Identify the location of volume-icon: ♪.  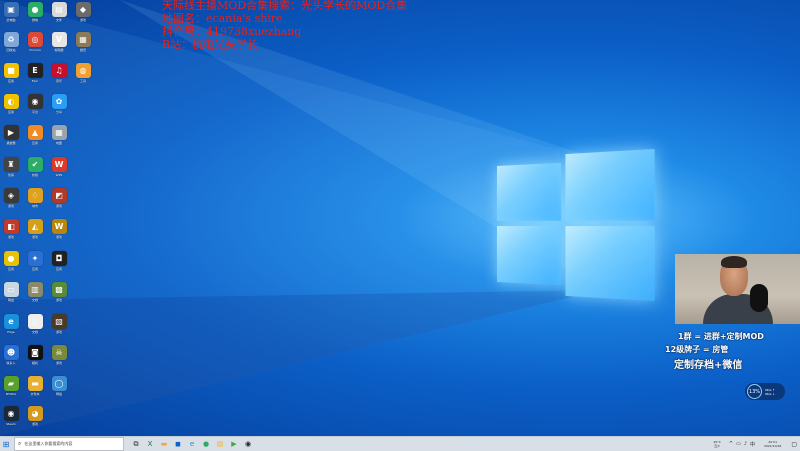
(745, 444).